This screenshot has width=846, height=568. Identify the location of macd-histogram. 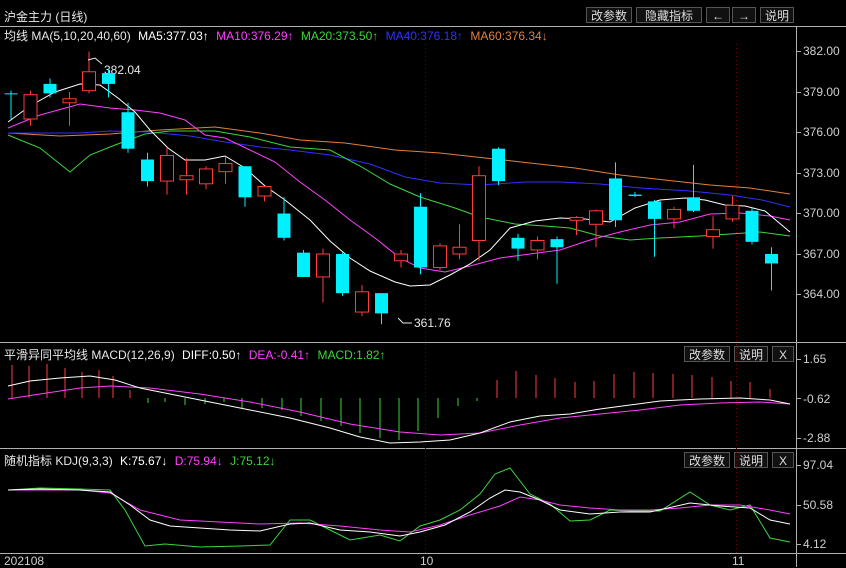
(391, 402).